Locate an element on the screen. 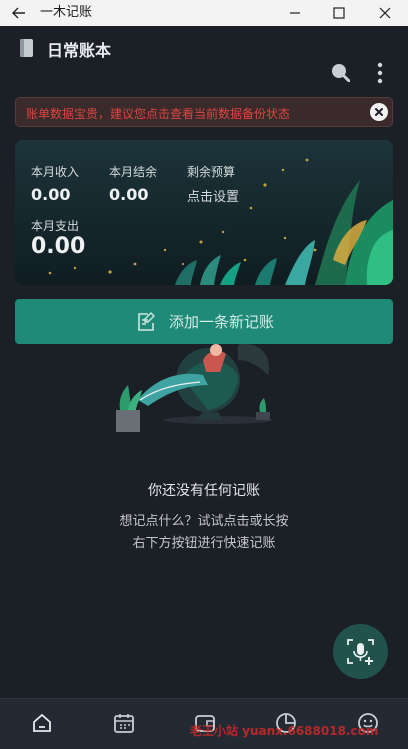 The width and height of the screenshot is (408, 749). empty-state-title: 你还没有任何记账 is located at coordinates (204, 491).